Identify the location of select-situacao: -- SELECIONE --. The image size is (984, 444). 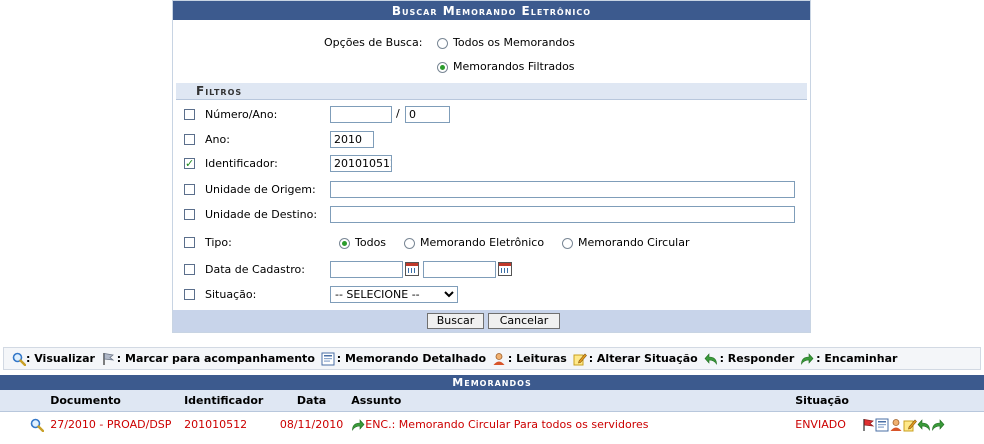
(394, 294).